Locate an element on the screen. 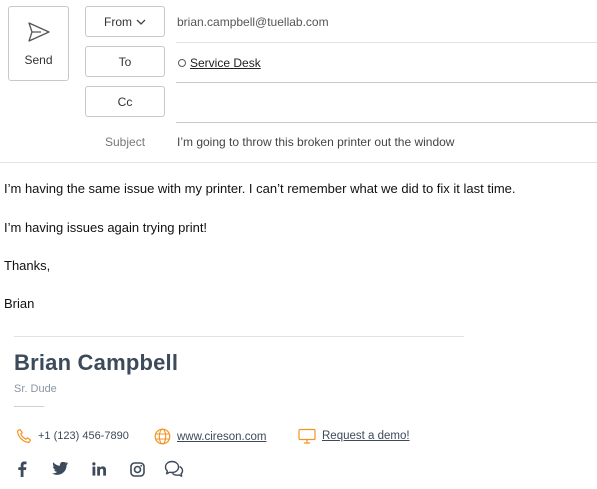  chevron-down-icon is located at coordinates (141, 22).